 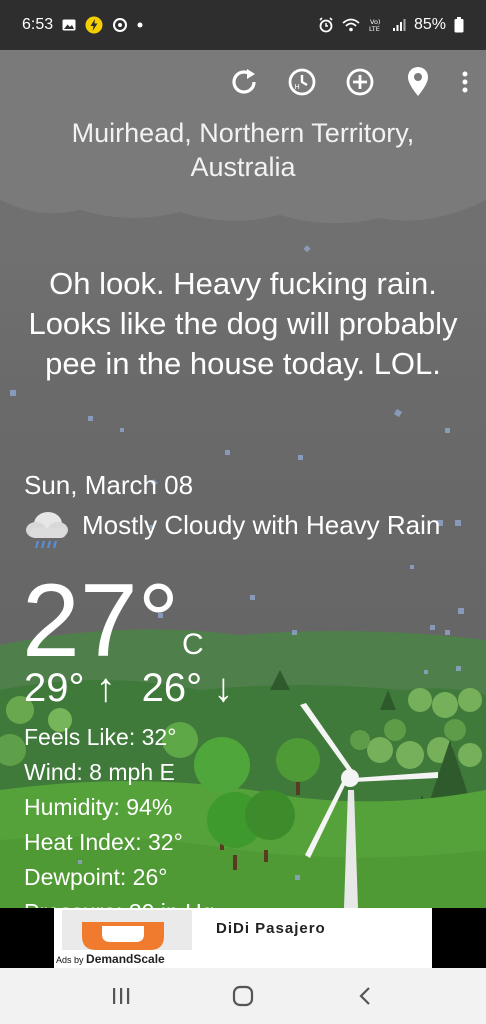 I want to click on low-temp: 26° ↓, so click(x=187, y=688).